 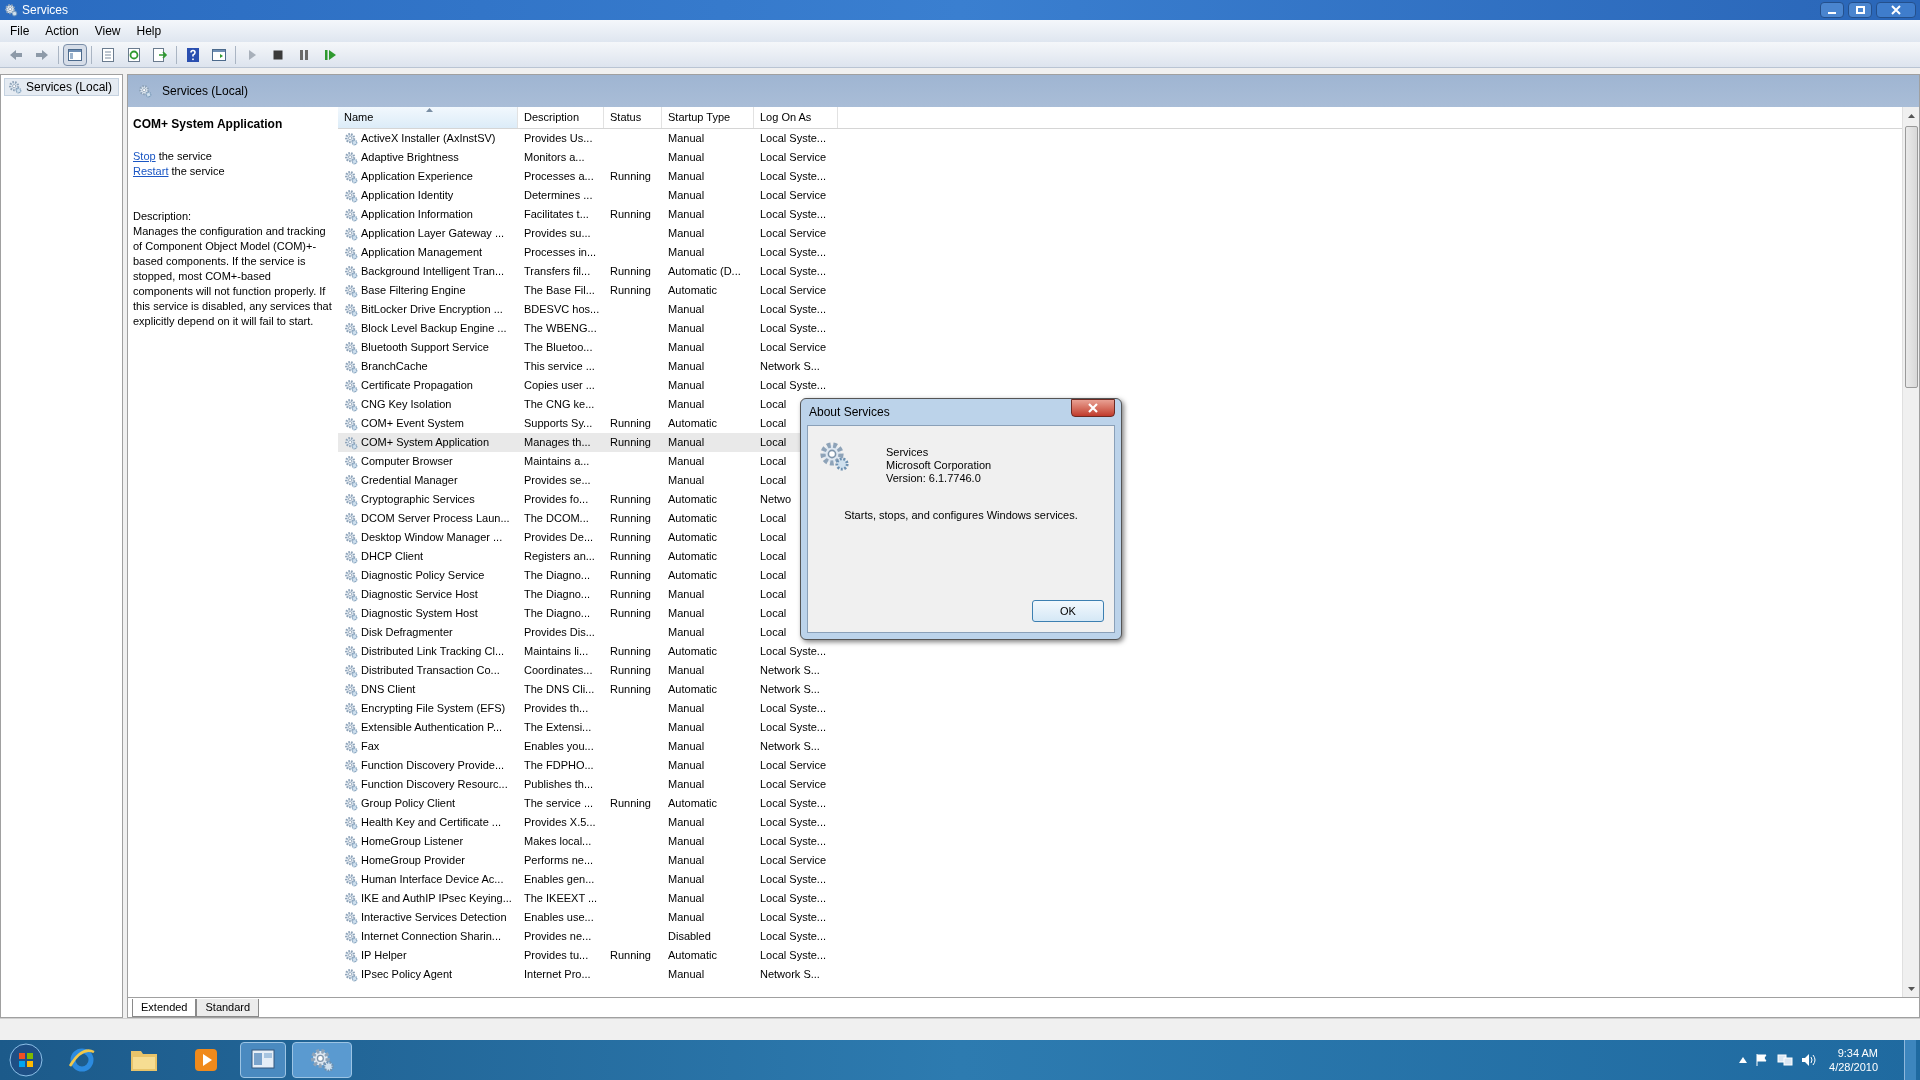 What do you see at coordinates (75, 54) in the screenshot?
I see `console-tree-icon` at bounding box center [75, 54].